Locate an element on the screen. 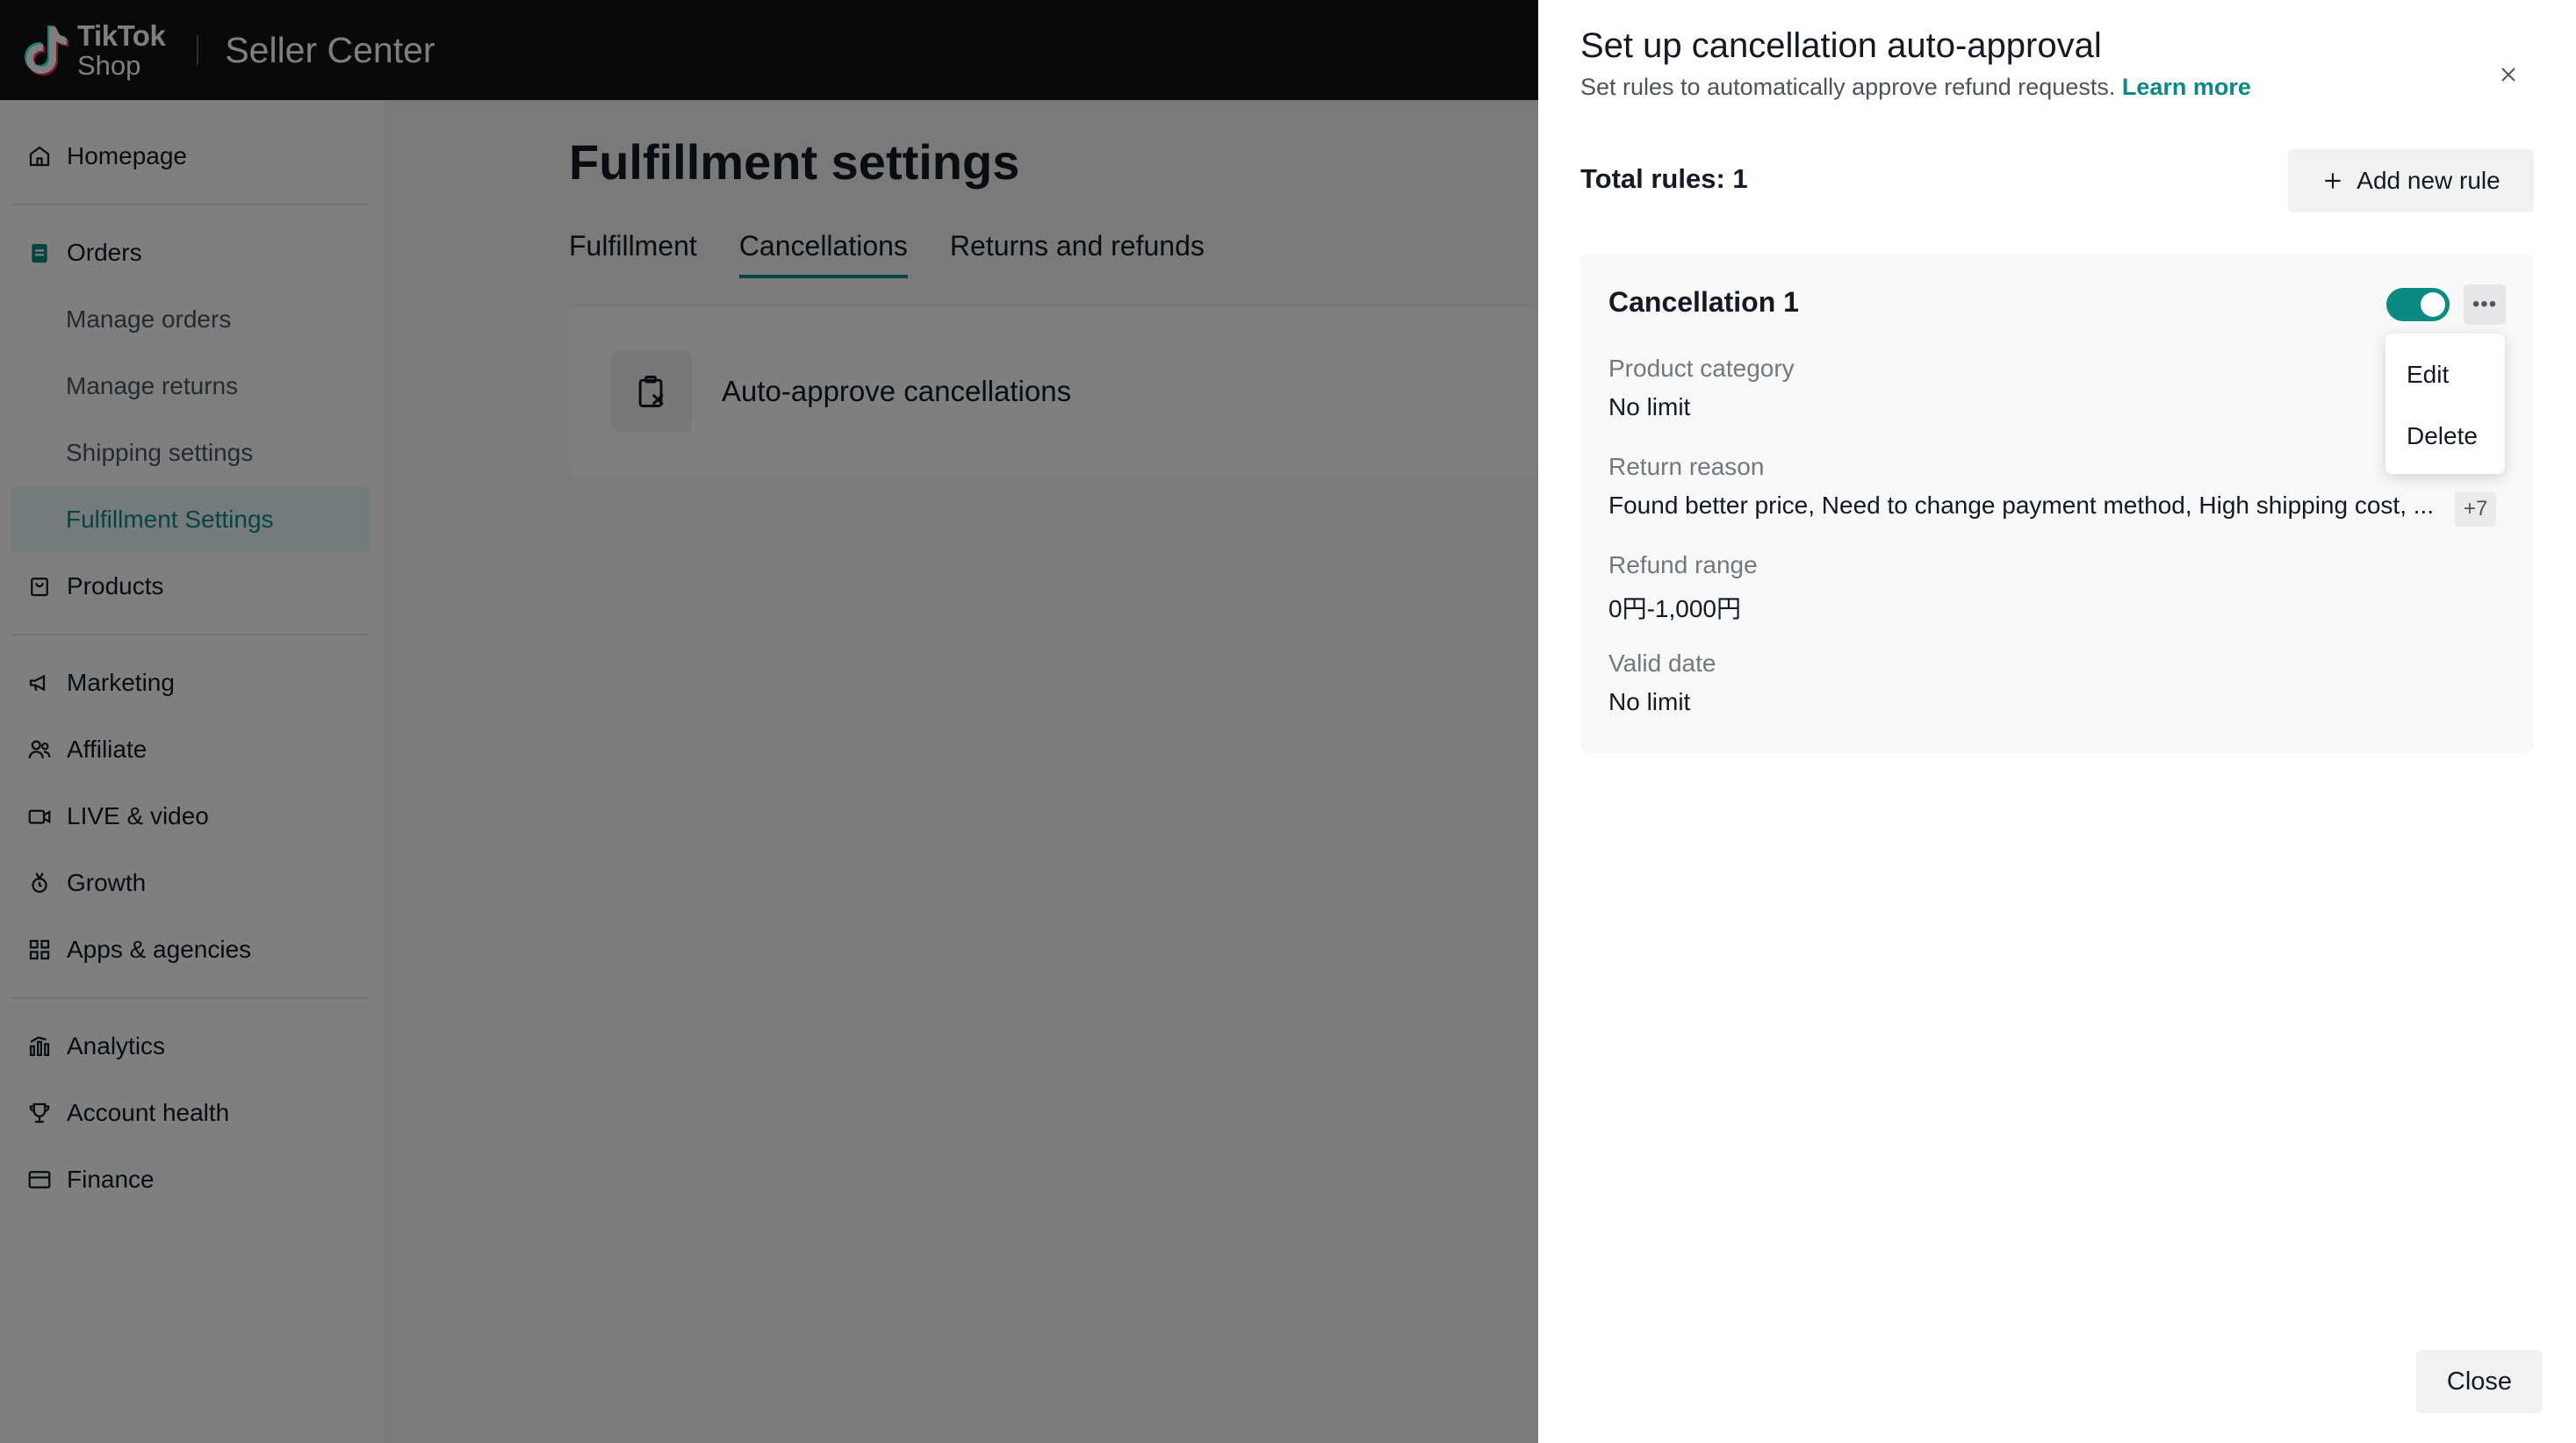 Image resolution: width=2576 pixels, height=1443 pixels. field-label-valid-date: Valid date is located at coordinates (1662, 663).